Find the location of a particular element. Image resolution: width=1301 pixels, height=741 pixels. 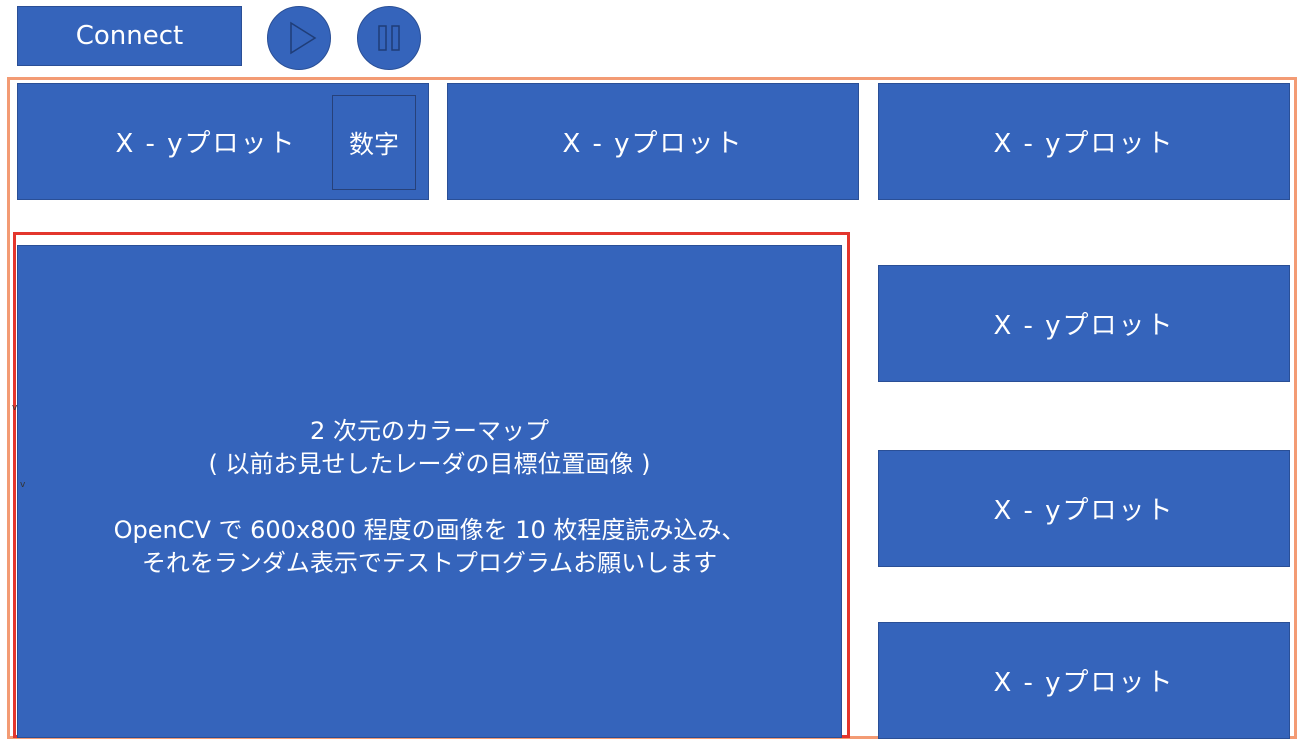

pause-button is located at coordinates (389, 38).